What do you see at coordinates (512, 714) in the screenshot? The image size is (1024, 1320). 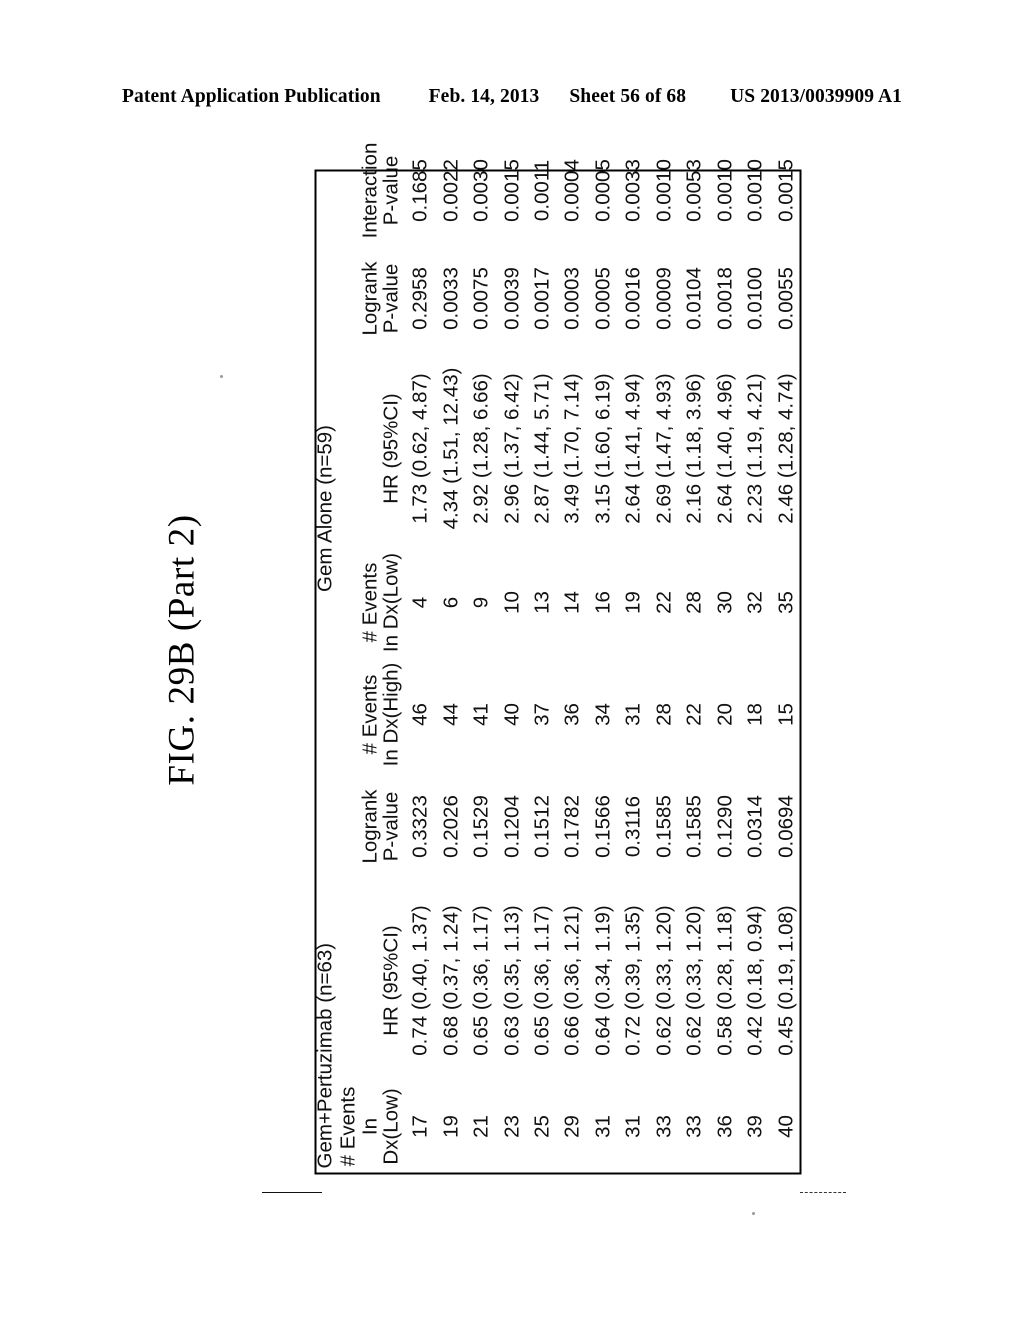 I see `cell-ga-events-high: 40` at bounding box center [512, 714].